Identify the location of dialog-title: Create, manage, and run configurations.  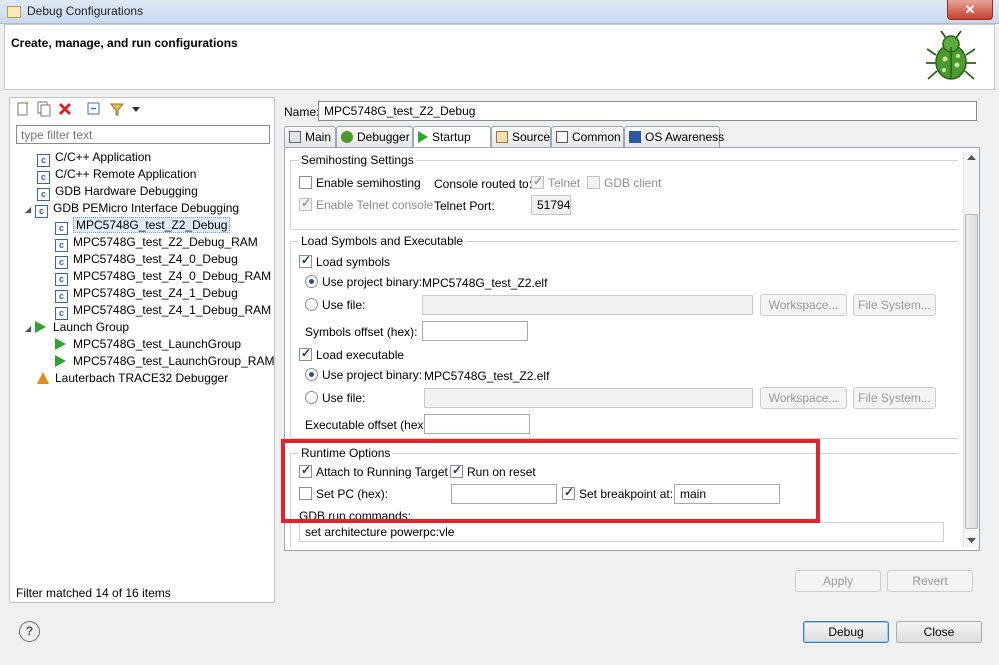
(124, 43).